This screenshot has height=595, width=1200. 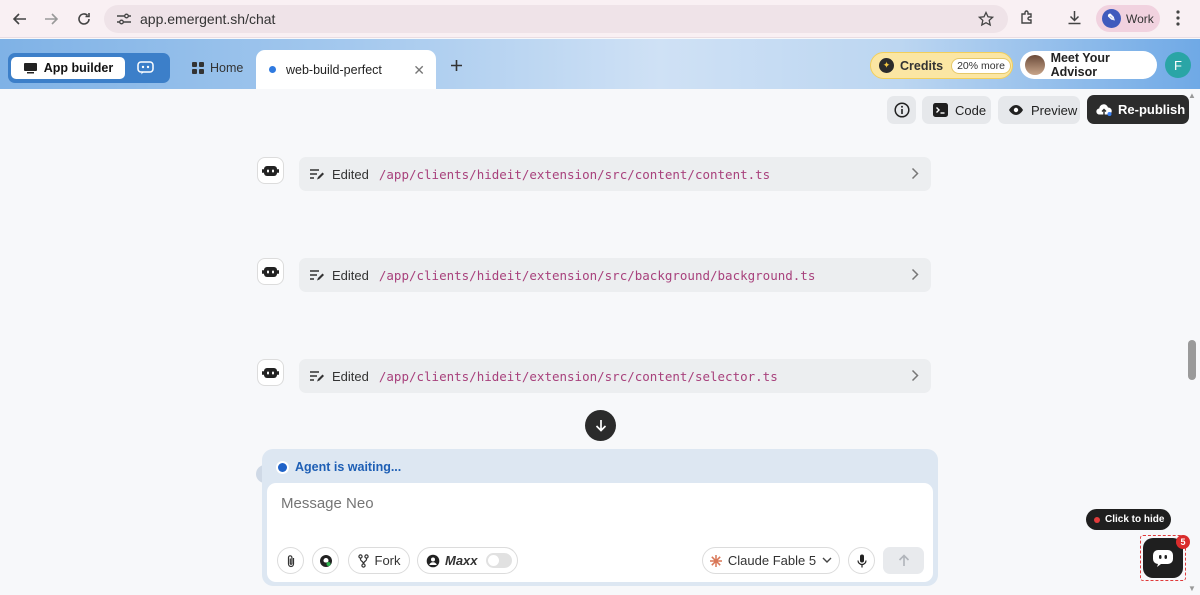 I want to click on scroll-down-arrow-icon: ▼, so click(x=1192, y=588).